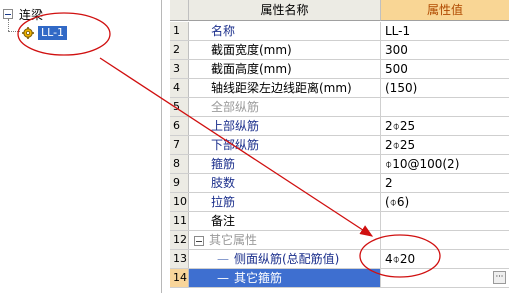 The width and height of the screenshot is (509, 293). What do you see at coordinates (31, 14) in the screenshot?
I see `tree-root-label: 连梁` at bounding box center [31, 14].